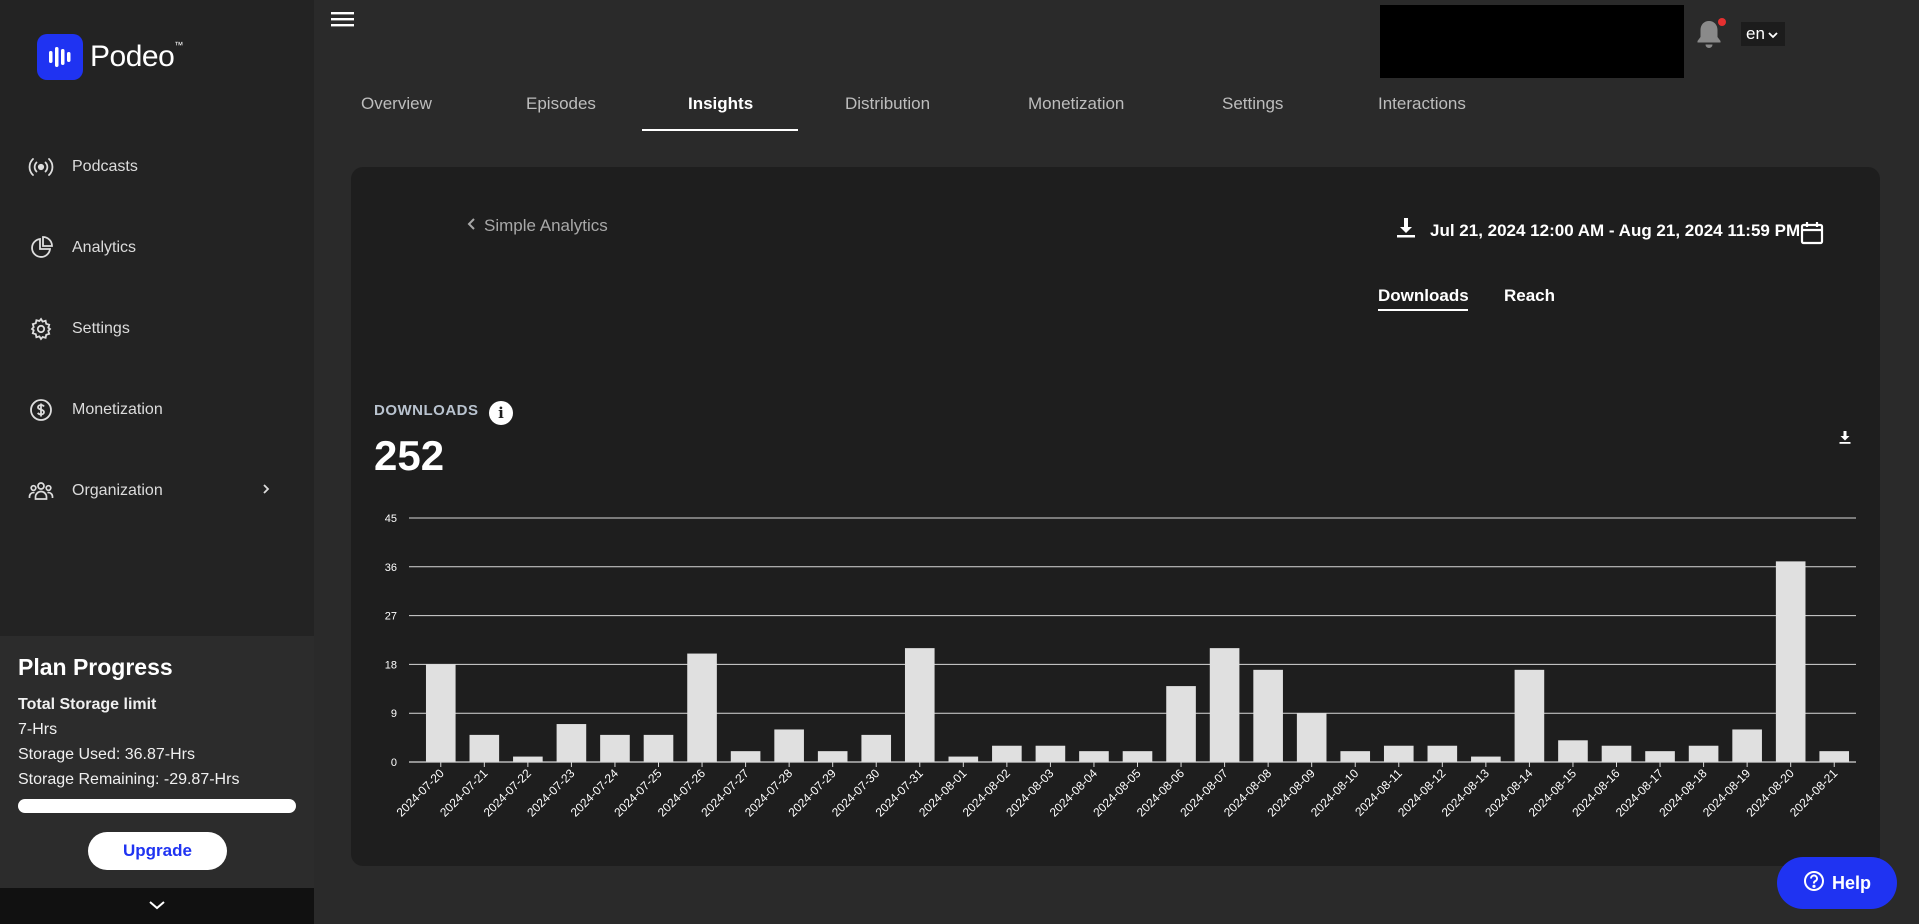  Describe the element at coordinates (106, 754) in the screenshot. I see `storage-used: Storage Used: 36.87-Hrs` at that location.